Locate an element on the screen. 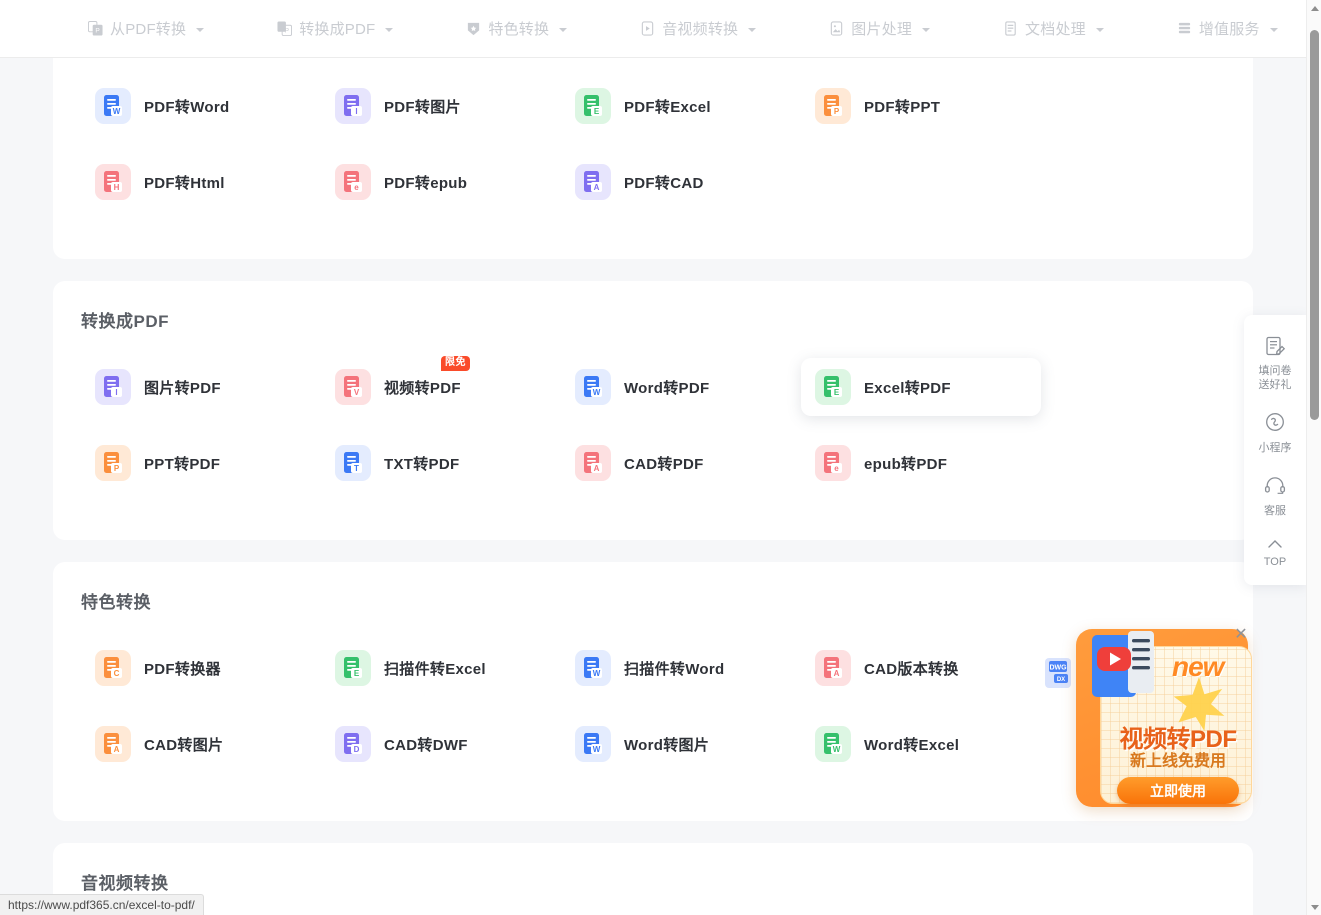 This screenshot has width=1321, height=915. tool-item: A CAD转PDF is located at coordinates (681, 463).